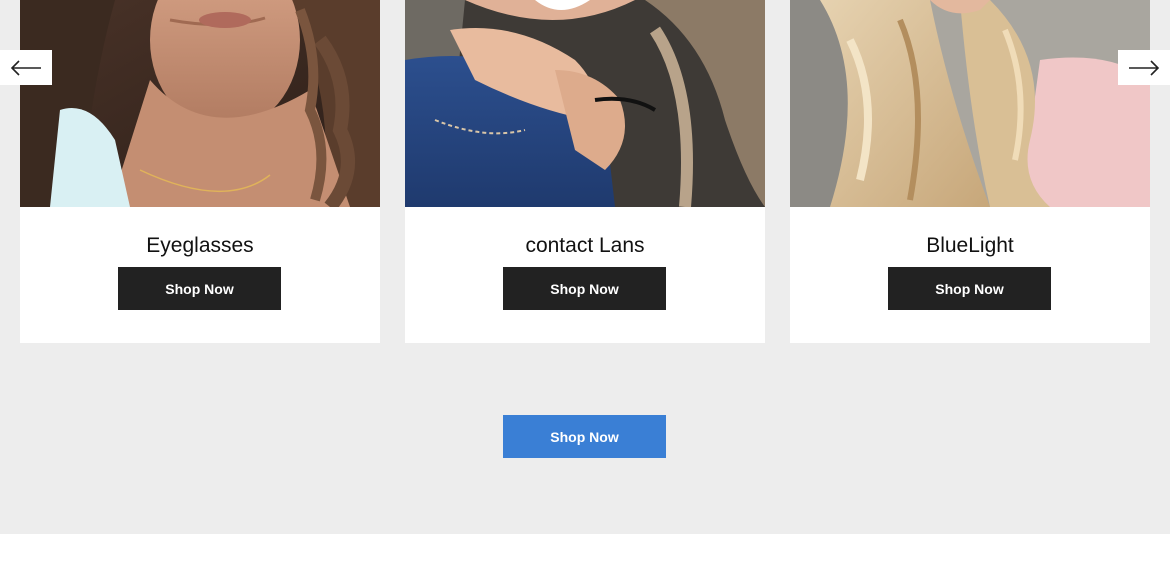  I want to click on card-title: BlueLight, so click(970, 245).